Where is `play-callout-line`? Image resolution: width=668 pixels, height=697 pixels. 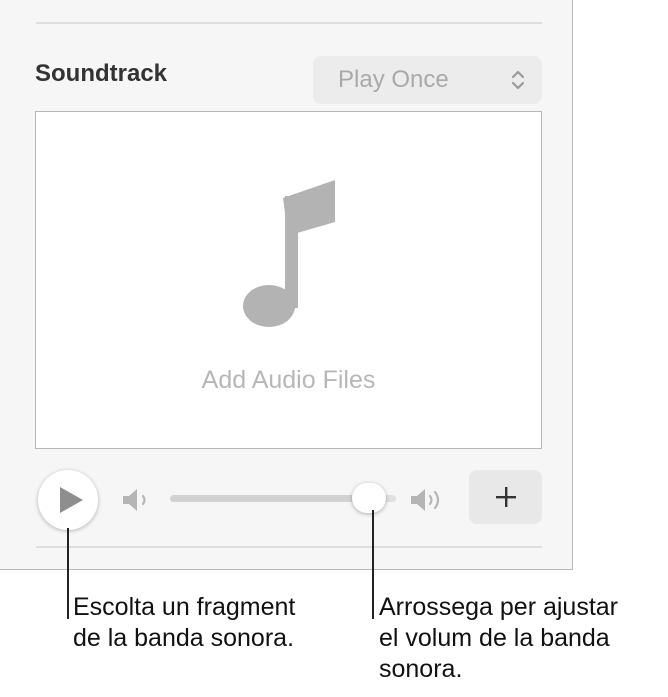
play-callout-line is located at coordinates (68, 573).